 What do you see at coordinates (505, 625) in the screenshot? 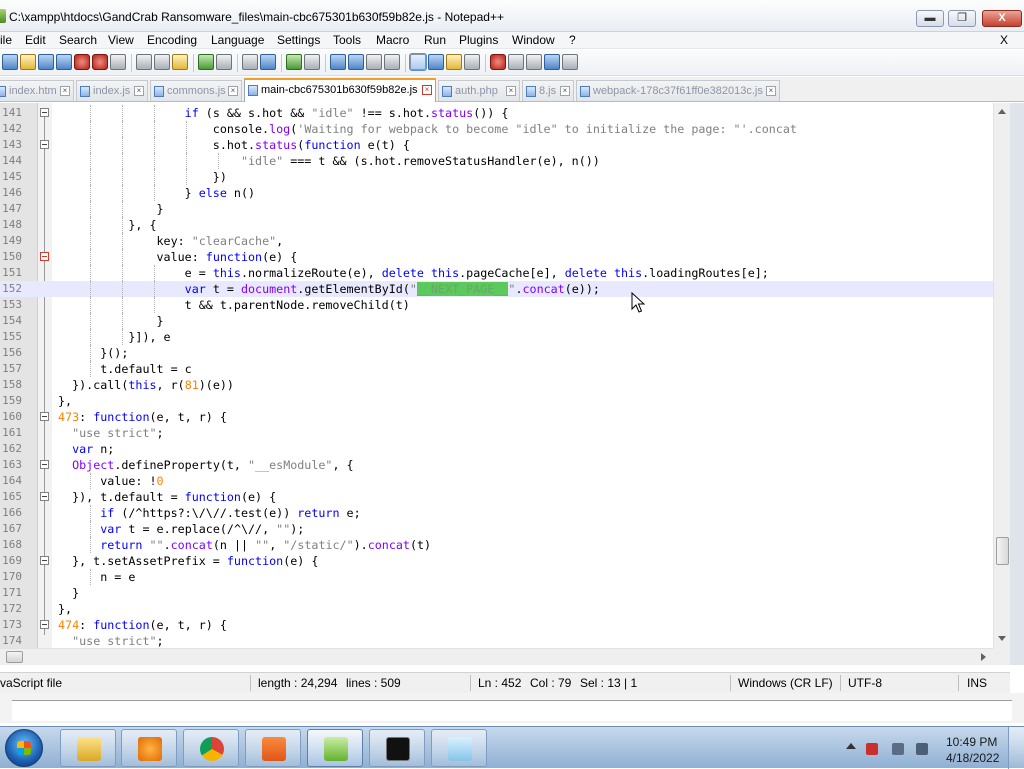
I see `code-line: 173 474: function(e, t, r) {` at bounding box center [505, 625].